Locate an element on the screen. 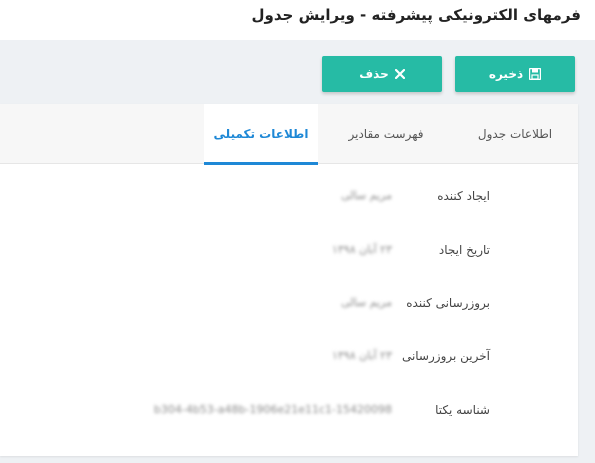 Image resolution: width=595 pixels, height=463 pixels. delete-button: حذف is located at coordinates (382, 74).